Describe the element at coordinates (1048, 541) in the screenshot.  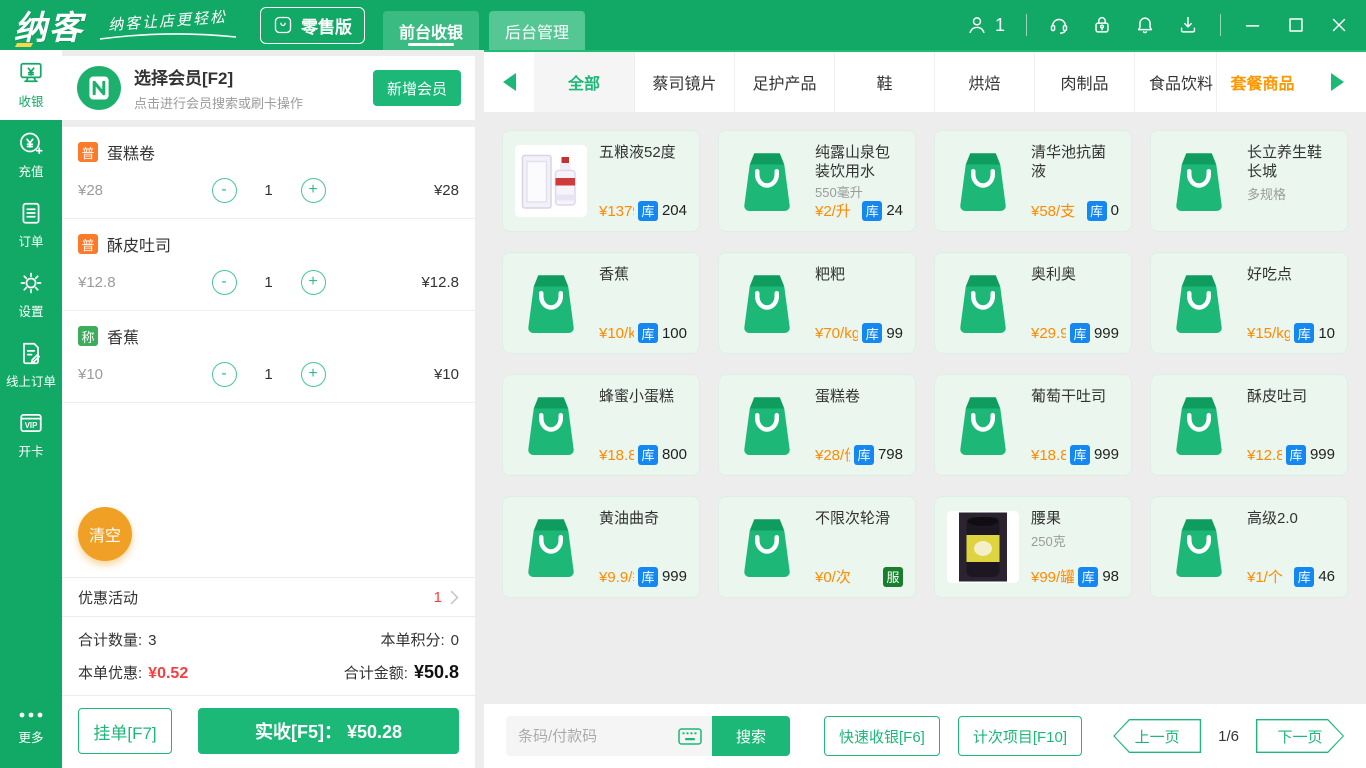
I see `product-spec: 250克` at that location.